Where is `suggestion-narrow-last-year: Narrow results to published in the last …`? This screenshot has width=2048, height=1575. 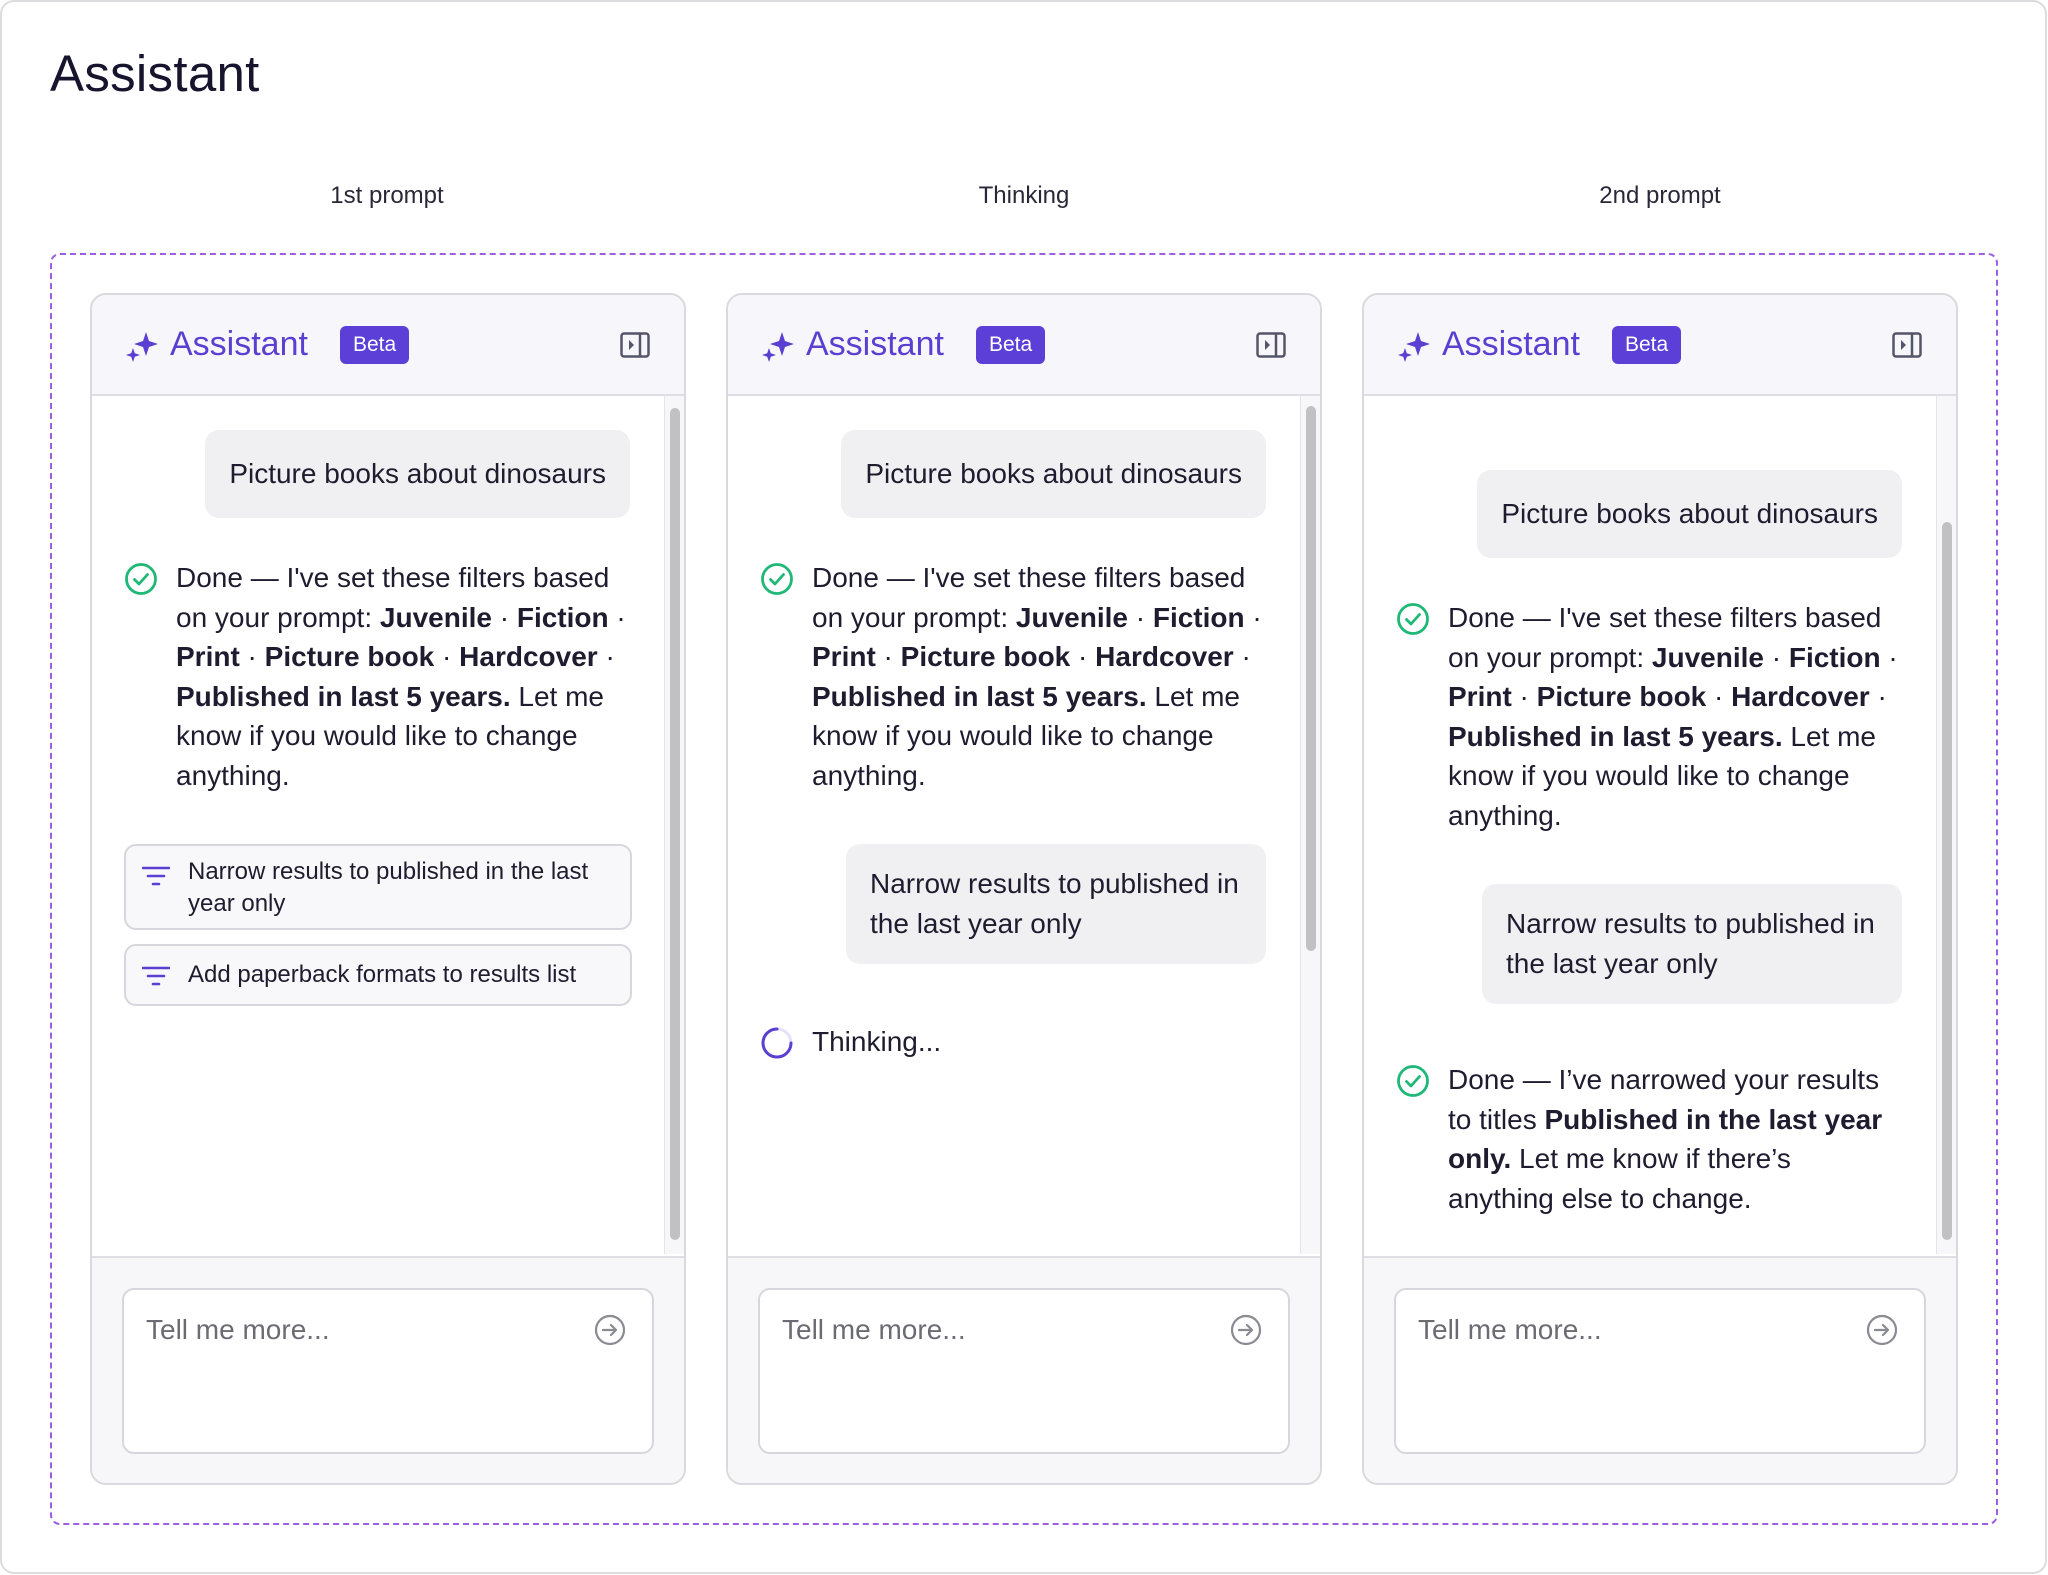
suggestion-narrow-last-year: Narrow results to published in the last … is located at coordinates (378, 887).